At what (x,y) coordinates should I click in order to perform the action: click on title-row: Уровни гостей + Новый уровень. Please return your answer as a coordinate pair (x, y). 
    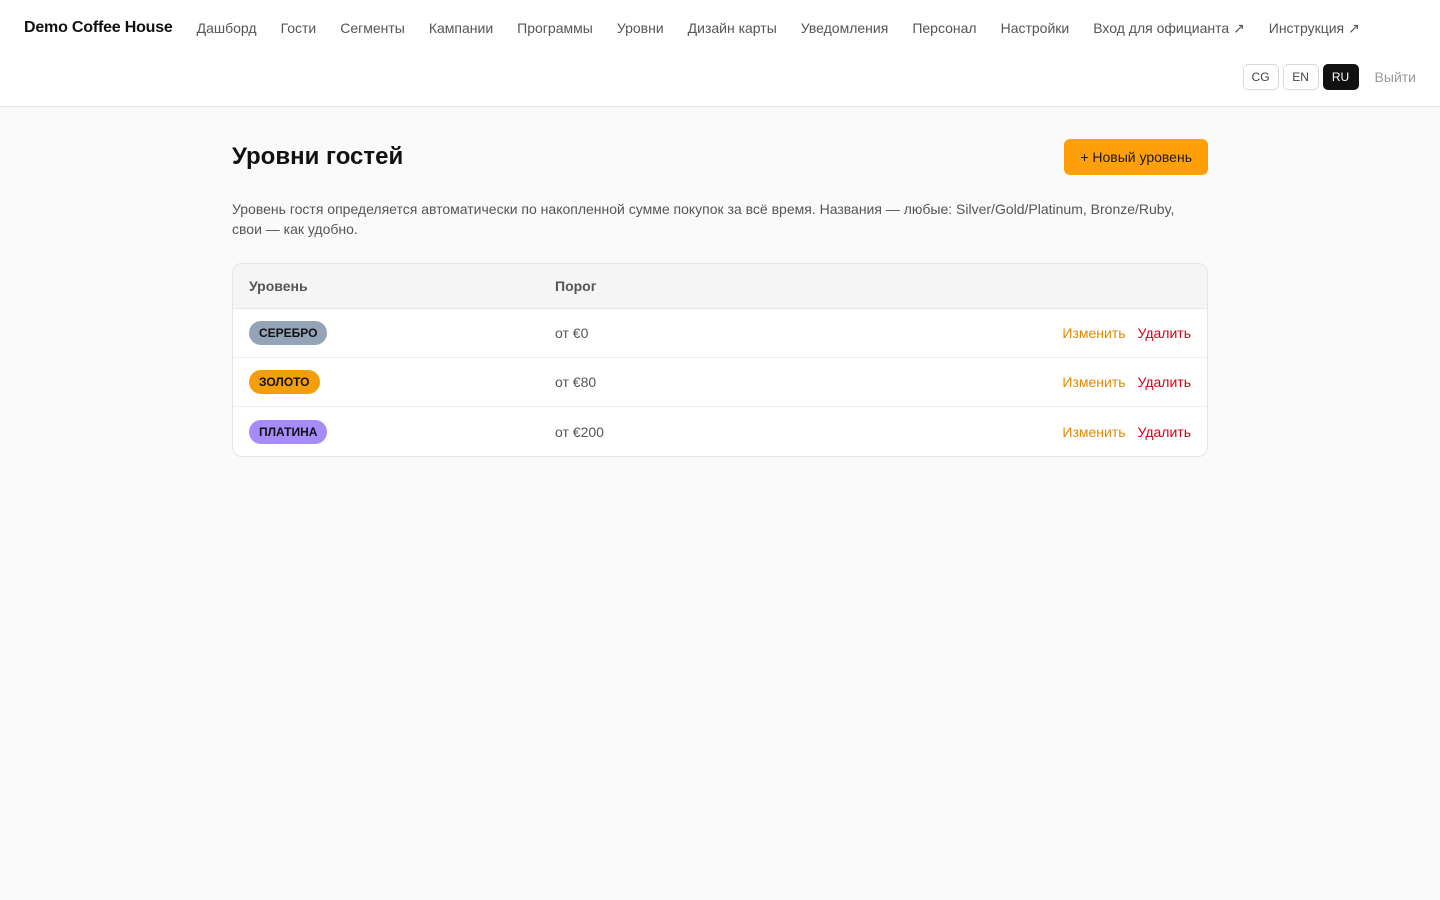
    Looking at the image, I should click on (720, 157).